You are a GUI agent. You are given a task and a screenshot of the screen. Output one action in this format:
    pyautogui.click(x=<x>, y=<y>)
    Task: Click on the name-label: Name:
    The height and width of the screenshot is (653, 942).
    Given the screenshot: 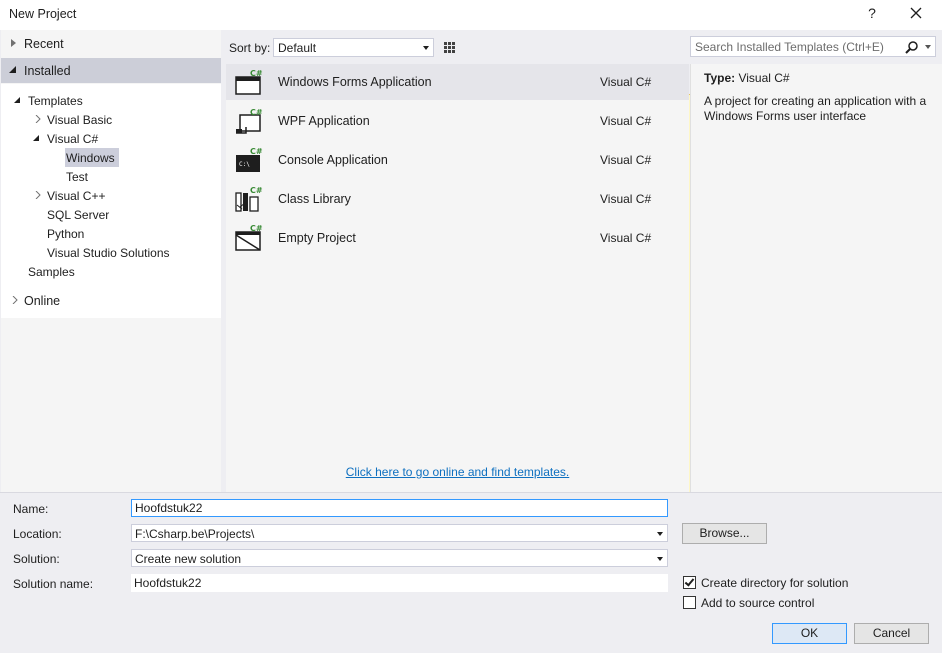 What is the action you would take?
    pyautogui.click(x=31, y=509)
    